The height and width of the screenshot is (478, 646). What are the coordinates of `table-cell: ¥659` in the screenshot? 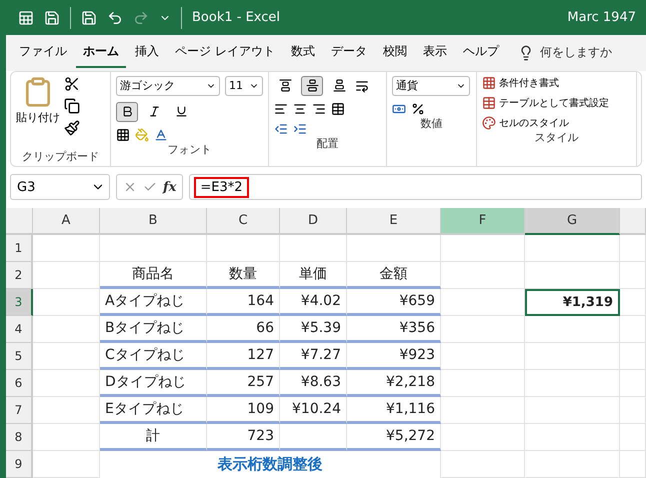 It's located at (394, 302).